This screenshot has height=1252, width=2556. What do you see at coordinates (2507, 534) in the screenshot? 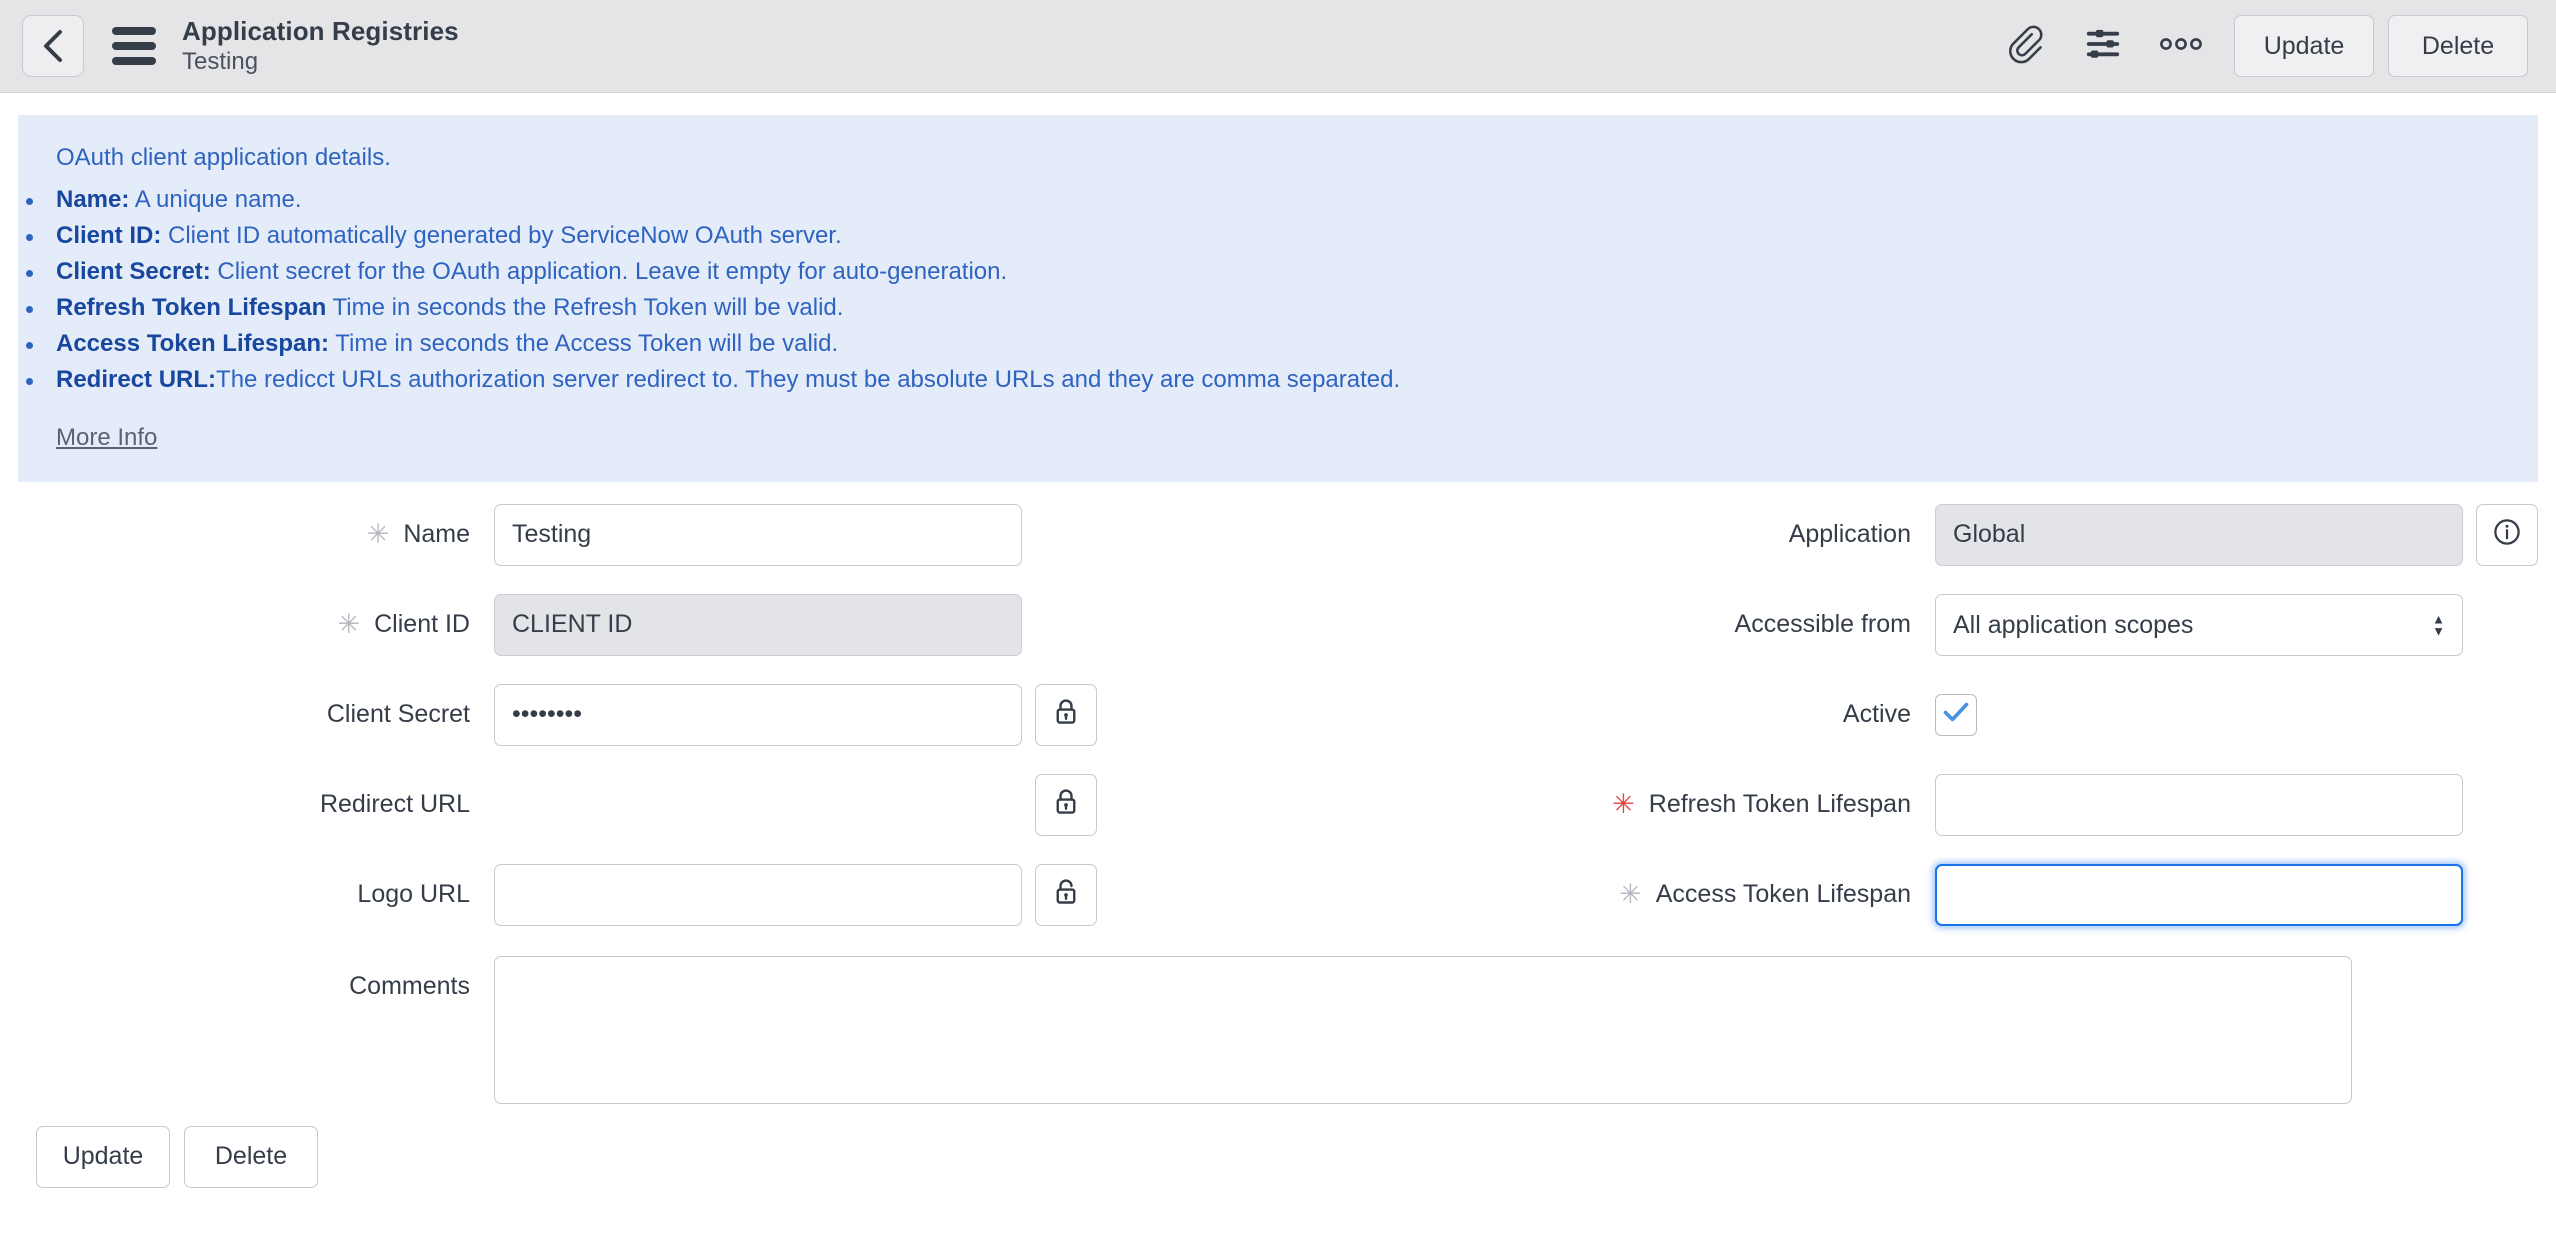
I see `application-info-button` at bounding box center [2507, 534].